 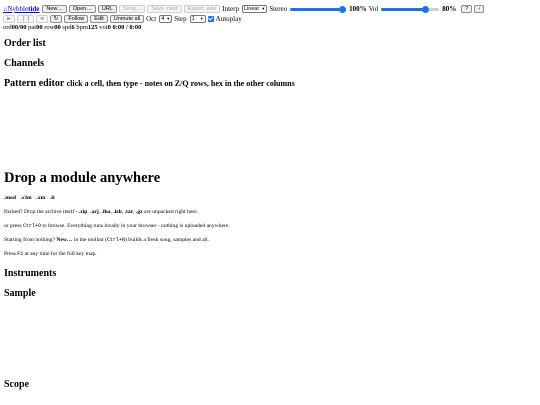 I want to click on spd-value: 6, so click(x=73, y=27).